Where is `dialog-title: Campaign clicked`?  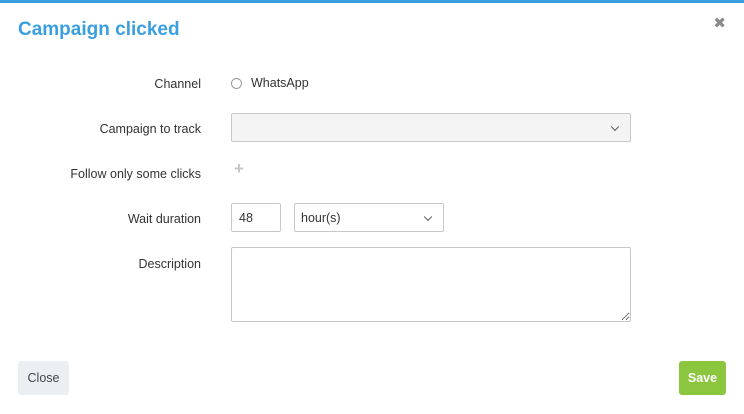 dialog-title: Campaign clicked is located at coordinates (99, 29).